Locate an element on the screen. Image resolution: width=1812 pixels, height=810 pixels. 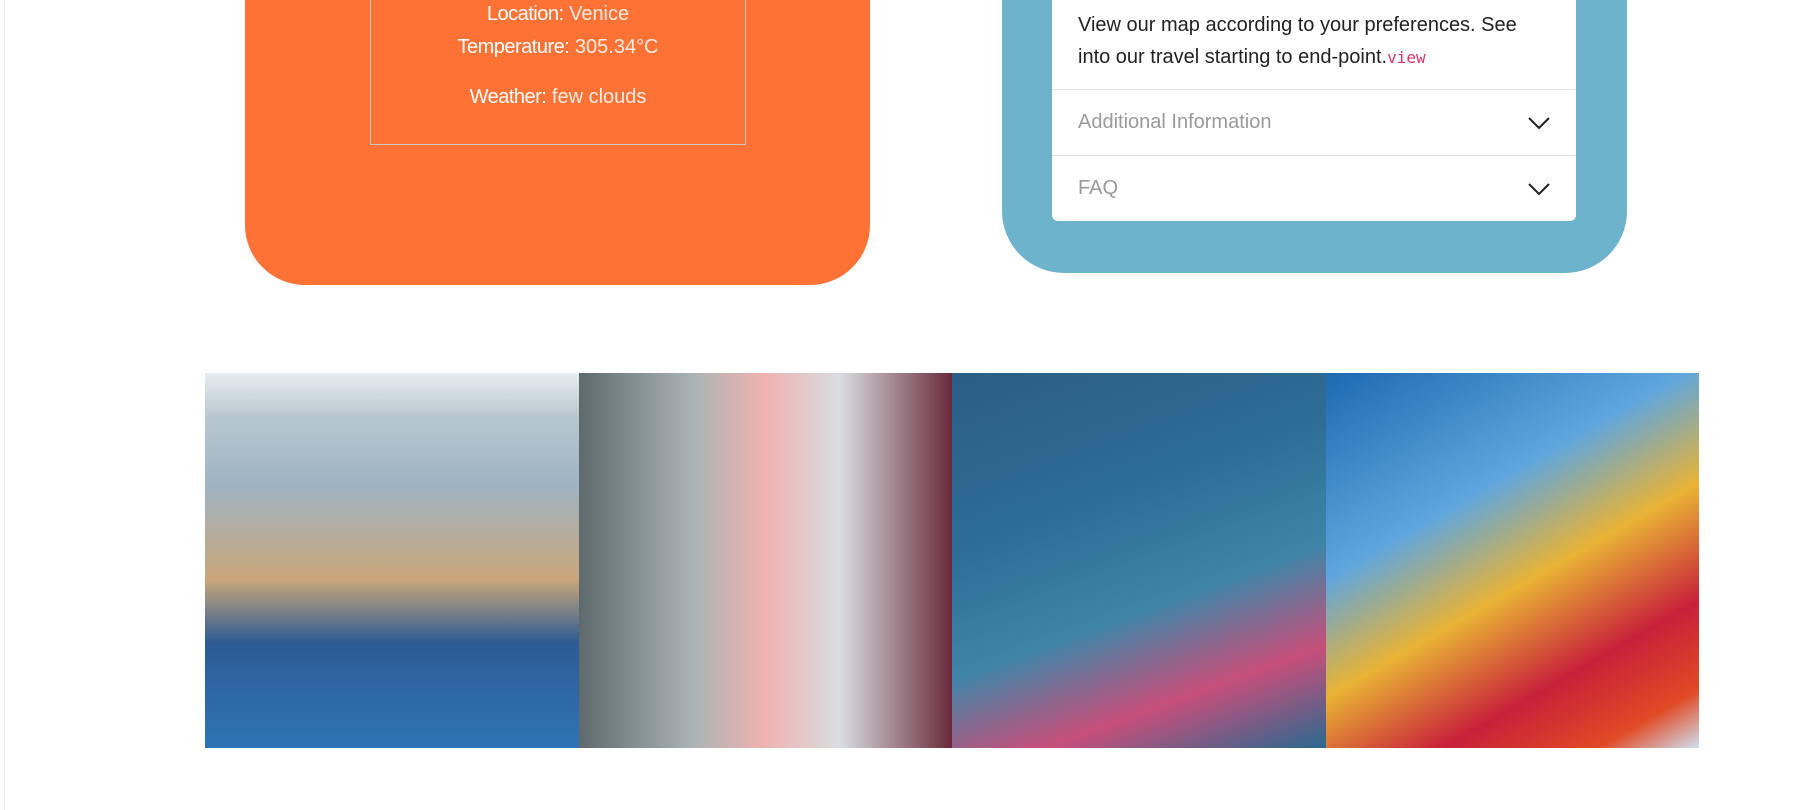
bumper-cars-photo is located at coordinates (1139, 560).